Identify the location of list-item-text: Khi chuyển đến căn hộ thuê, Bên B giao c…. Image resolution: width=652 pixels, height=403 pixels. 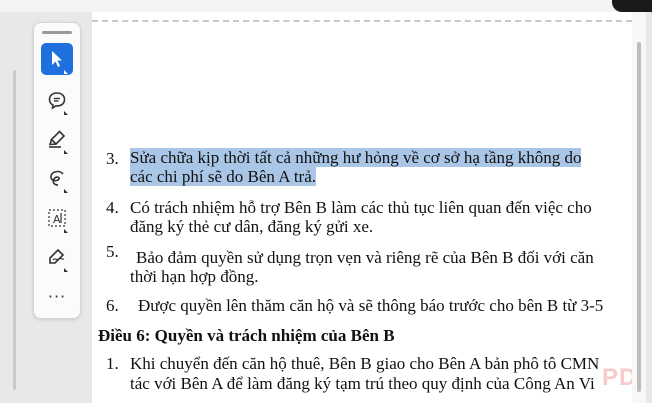
(365, 363).